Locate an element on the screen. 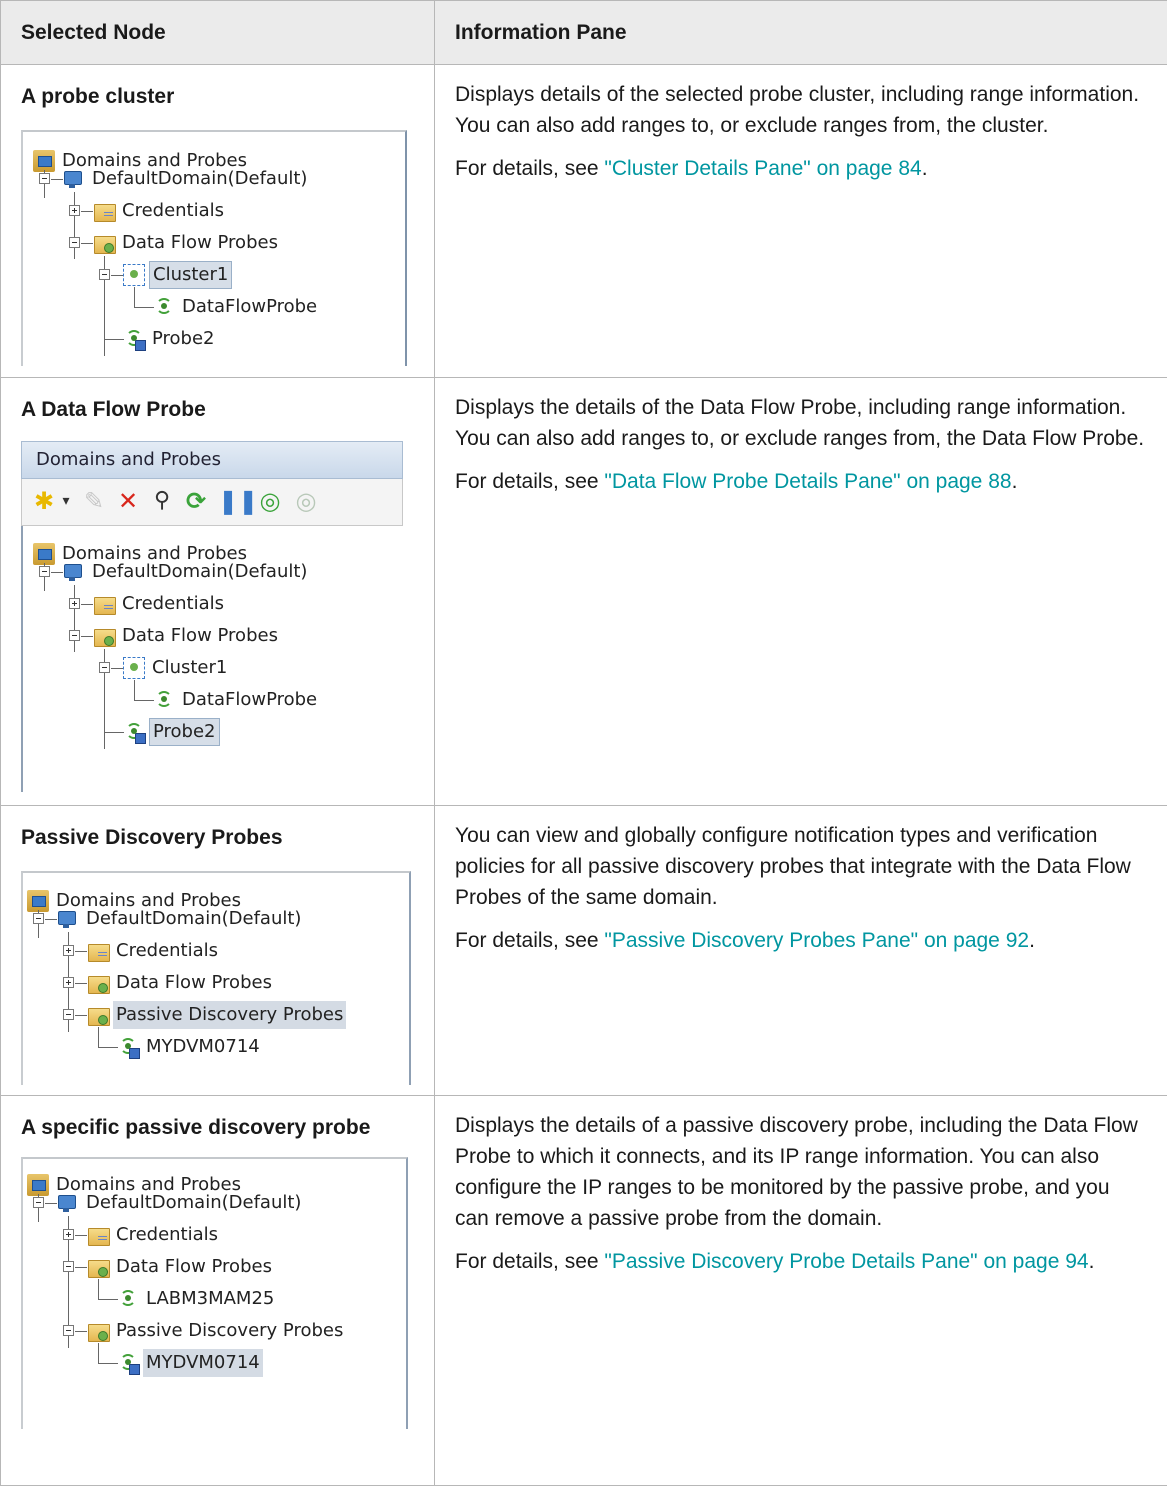  tree-label: LABM3MAM25 is located at coordinates (210, 1299).